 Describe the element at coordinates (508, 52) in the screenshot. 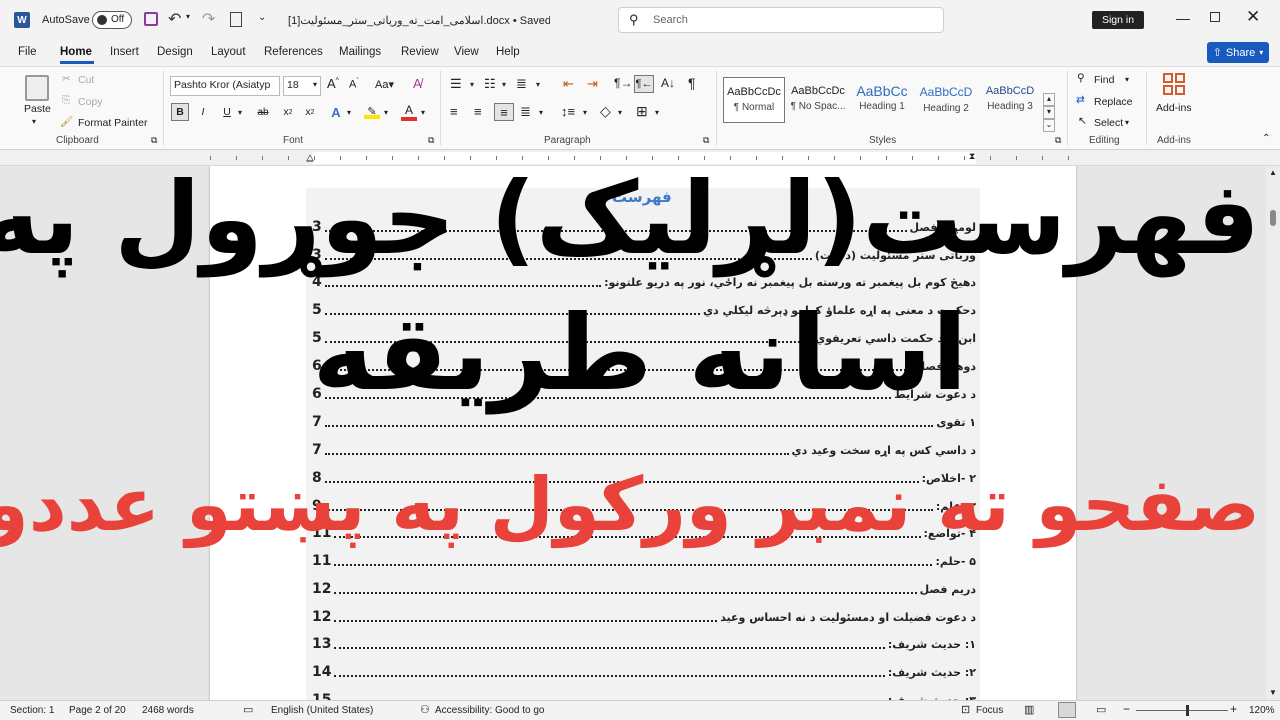

I see `tab-help: Help` at that location.